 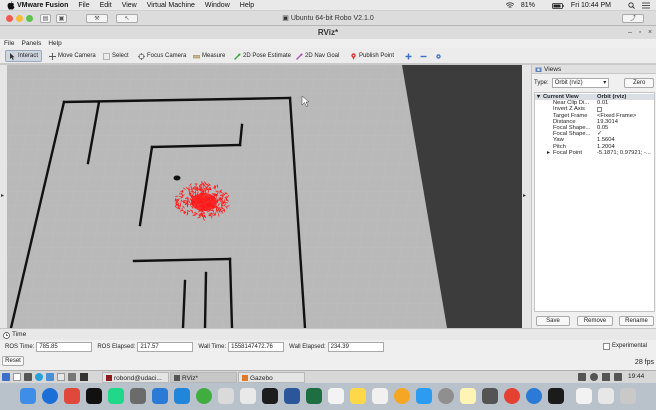 What do you see at coordinates (594, 109) in the screenshot?
I see `property-row: Invert Z Axis` at bounding box center [594, 109].